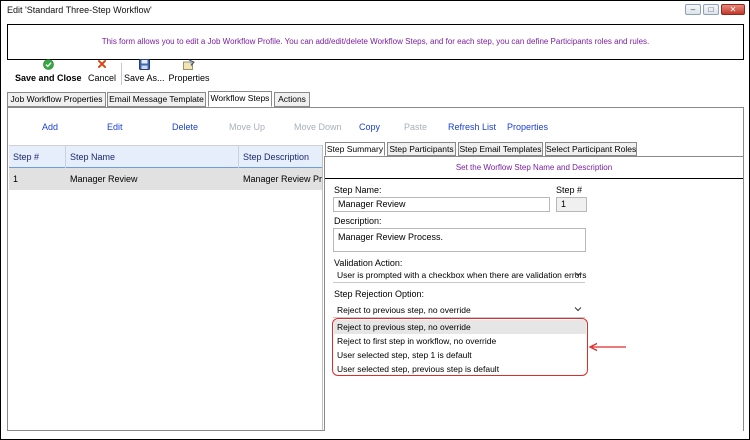 Image resolution: width=750 pixels, height=440 pixels. What do you see at coordinates (166, 179) in the screenshot?
I see `table-row: 1 Manager Review Manager Review Proc` at bounding box center [166, 179].